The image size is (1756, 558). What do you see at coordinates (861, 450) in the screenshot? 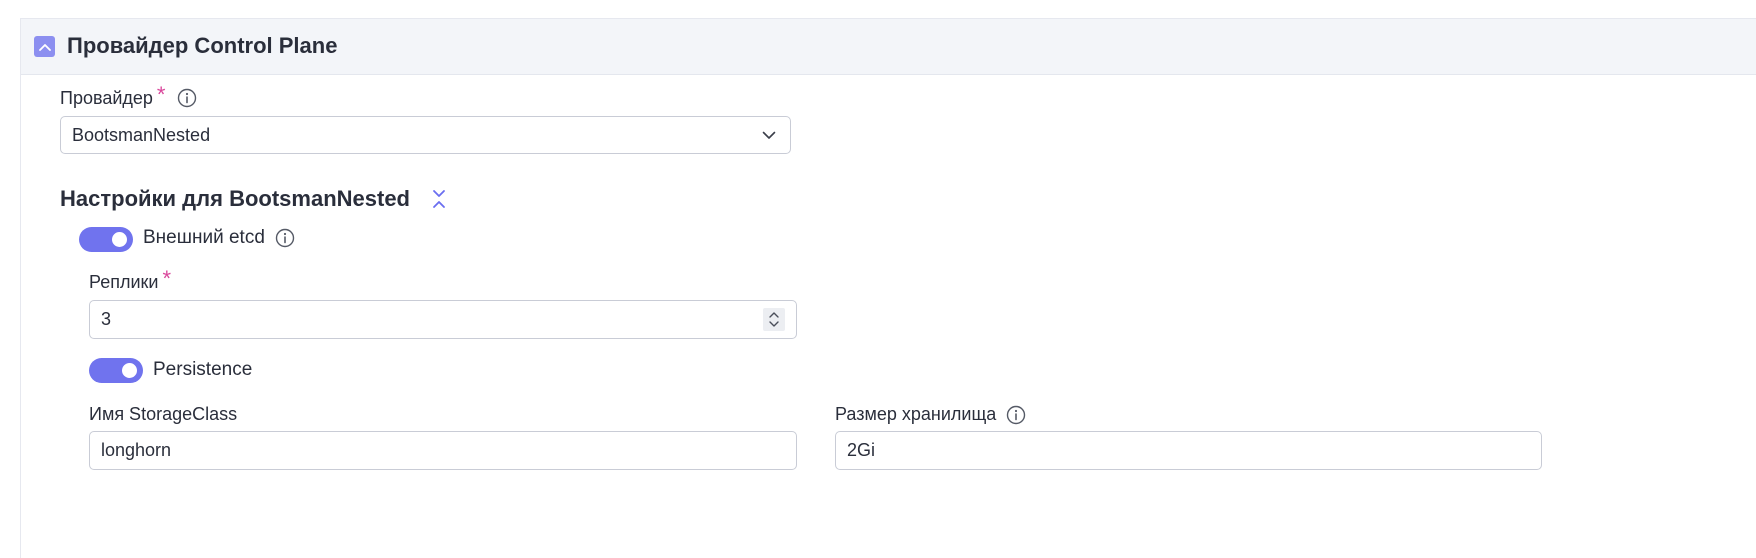
I see `storage-size-value: 2Gi` at bounding box center [861, 450].